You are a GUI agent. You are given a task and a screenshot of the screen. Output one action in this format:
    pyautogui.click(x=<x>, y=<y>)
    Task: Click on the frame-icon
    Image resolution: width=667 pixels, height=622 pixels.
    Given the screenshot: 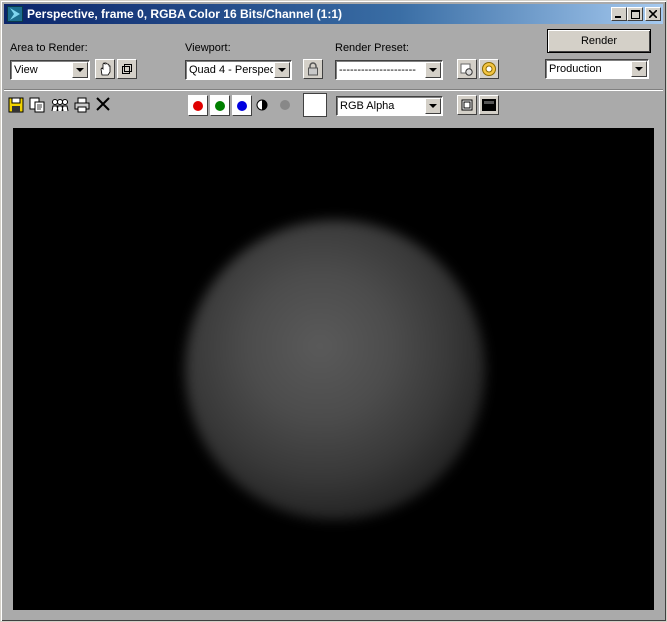 What is the action you would take?
    pyautogui.click(x=467, y=105)
    